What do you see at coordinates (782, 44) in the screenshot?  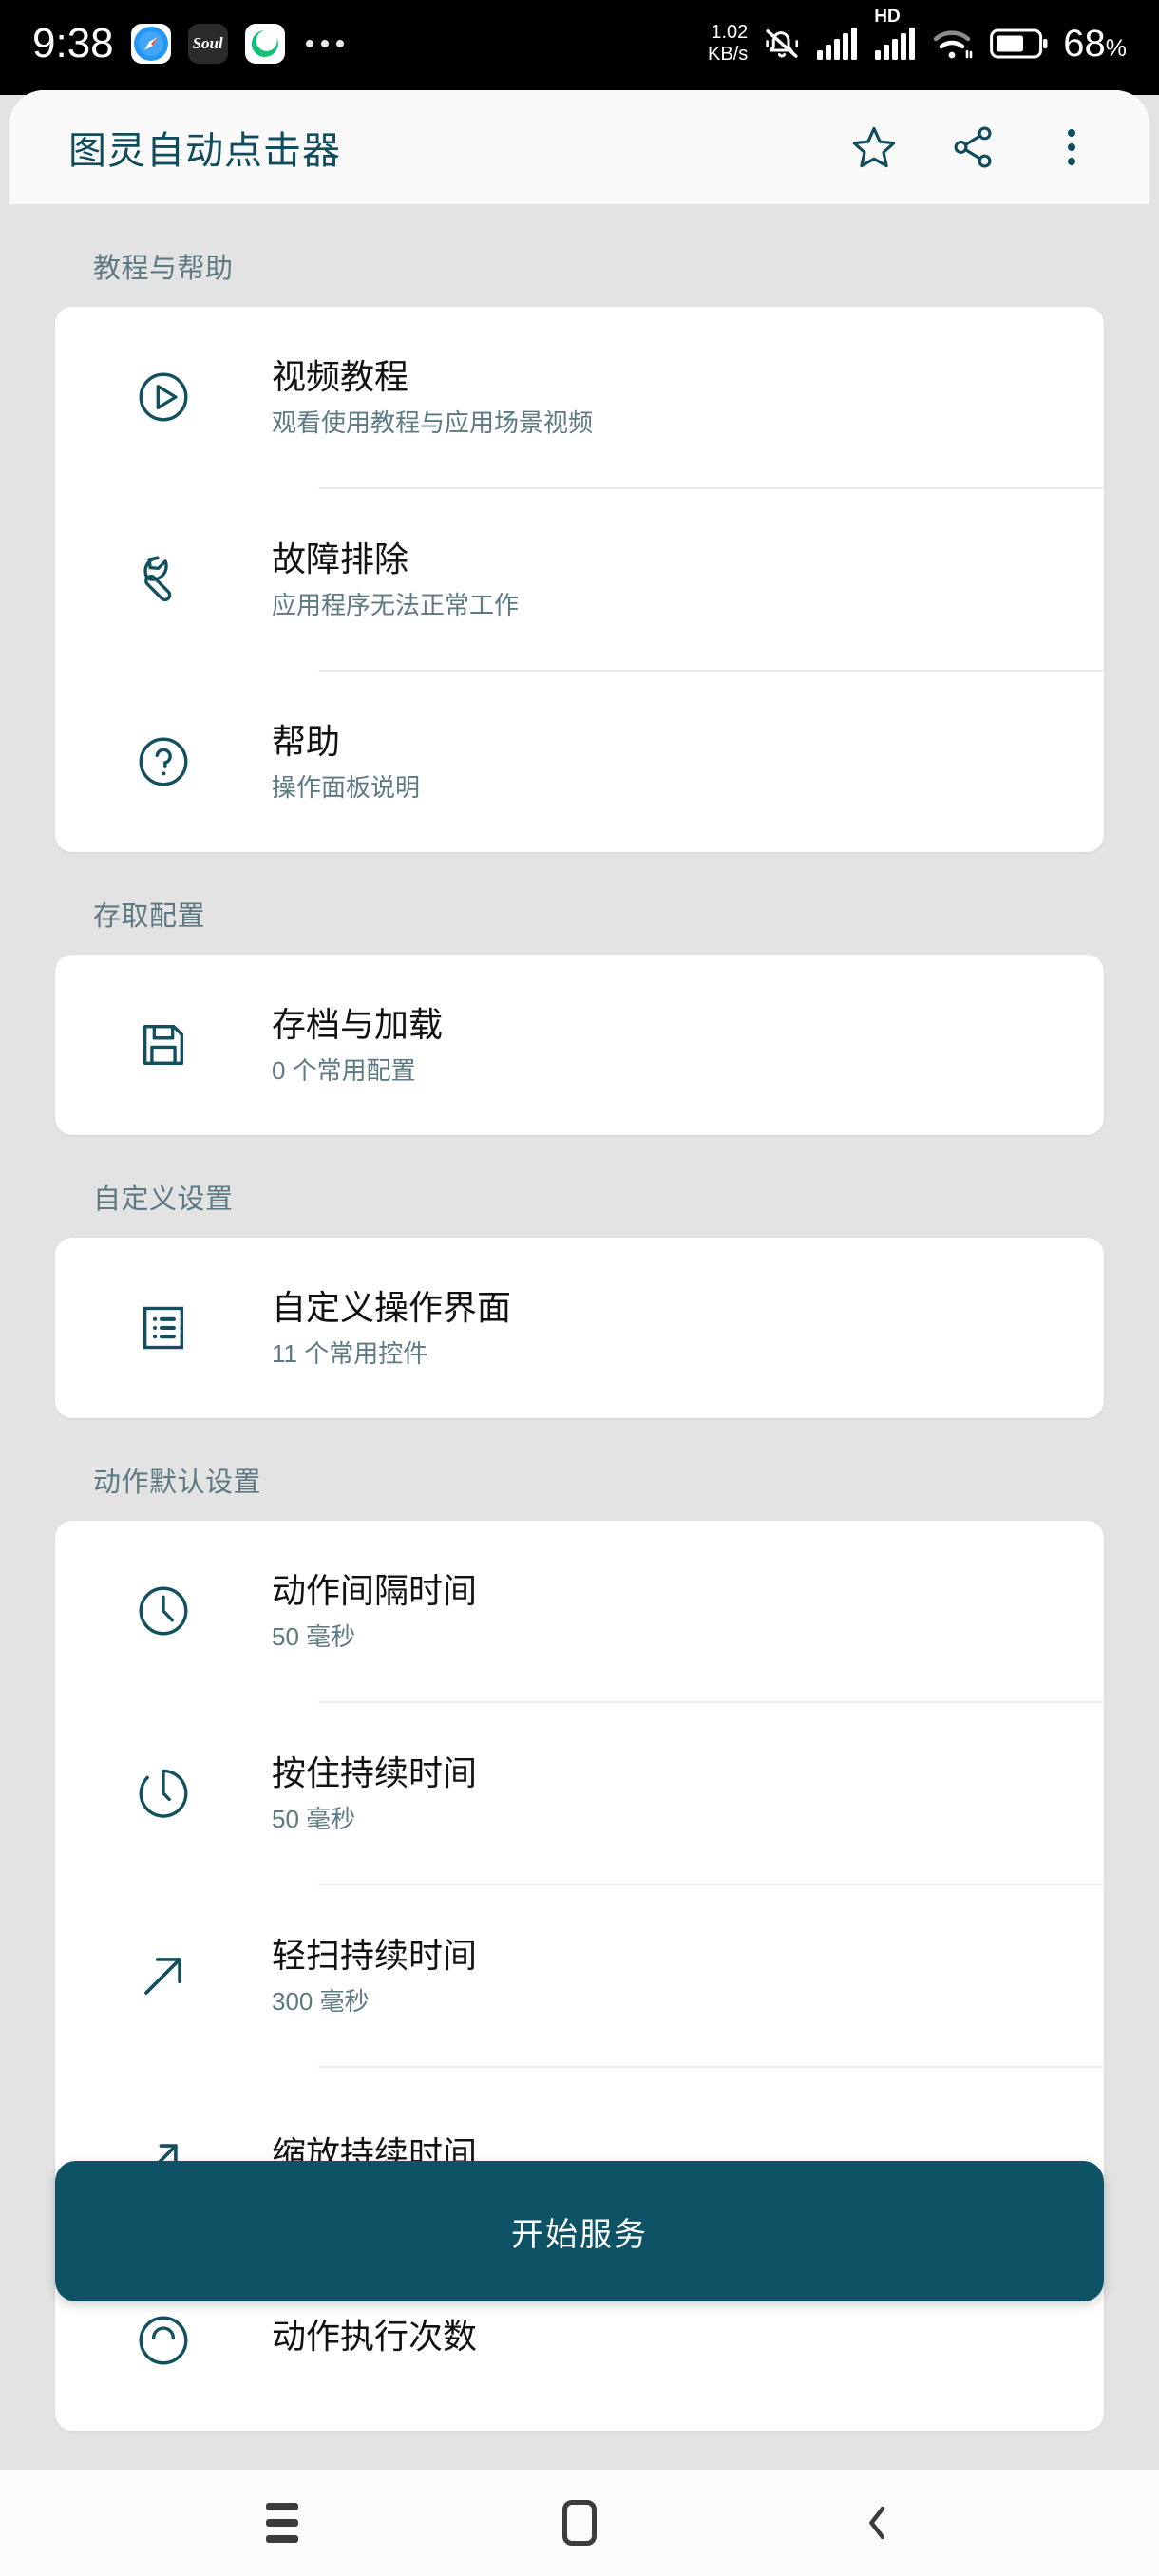 I see `bell-muted-icon` at bounding box center [782, 44].